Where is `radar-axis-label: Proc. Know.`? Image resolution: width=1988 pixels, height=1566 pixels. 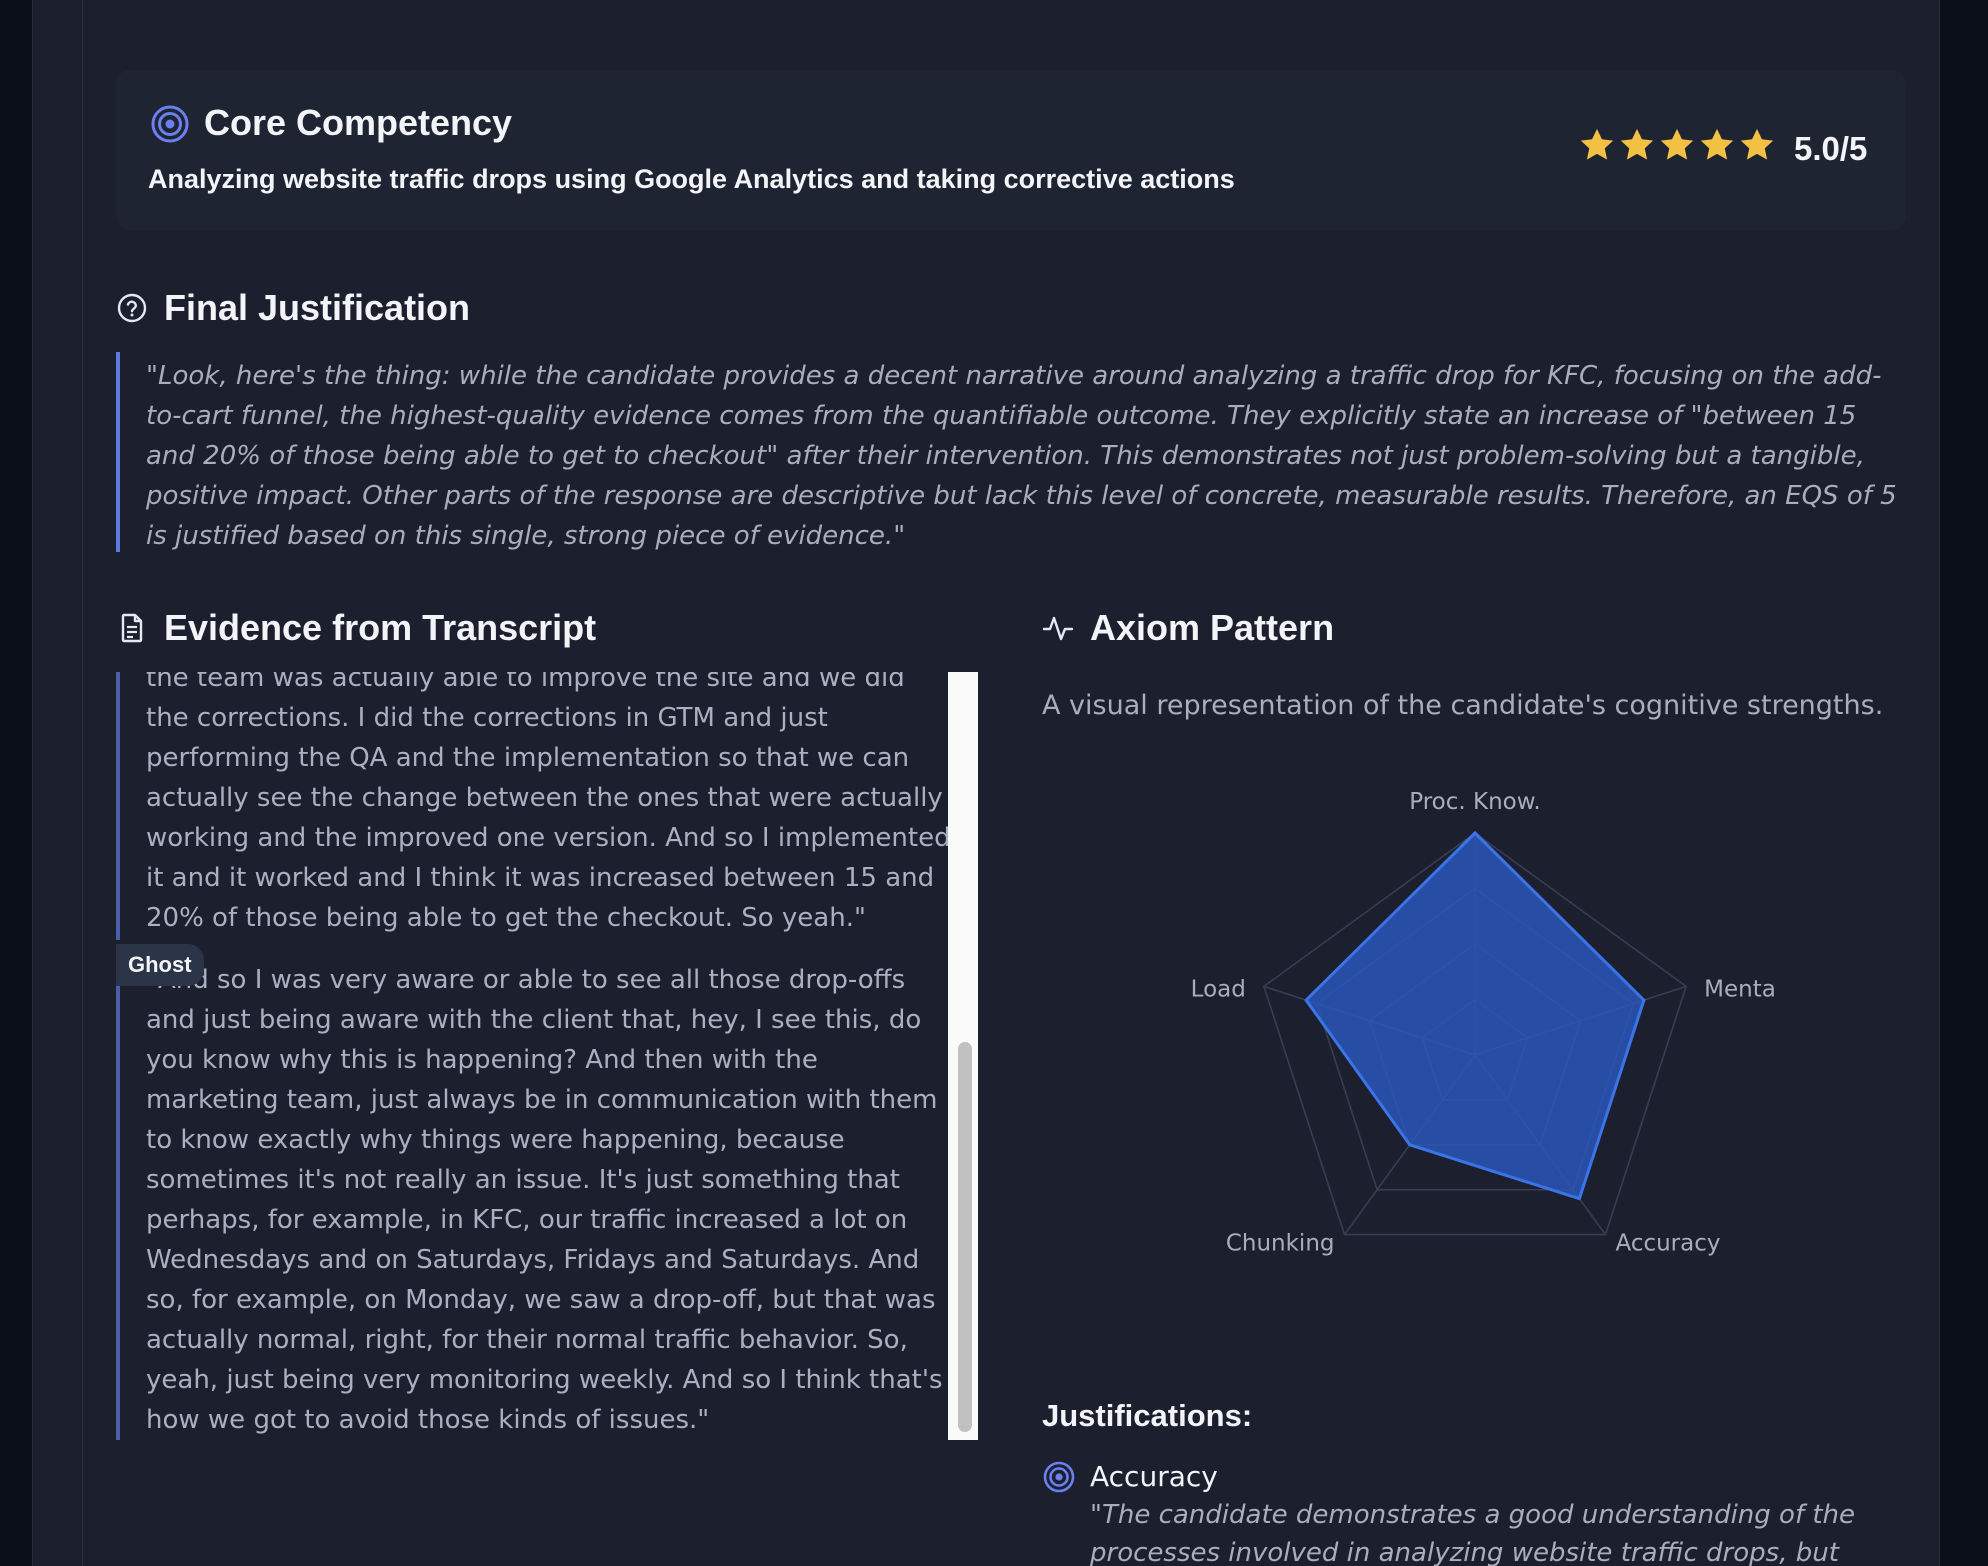 radar-axis-label: Proc. Know. is located at coordinates (1475, 802).